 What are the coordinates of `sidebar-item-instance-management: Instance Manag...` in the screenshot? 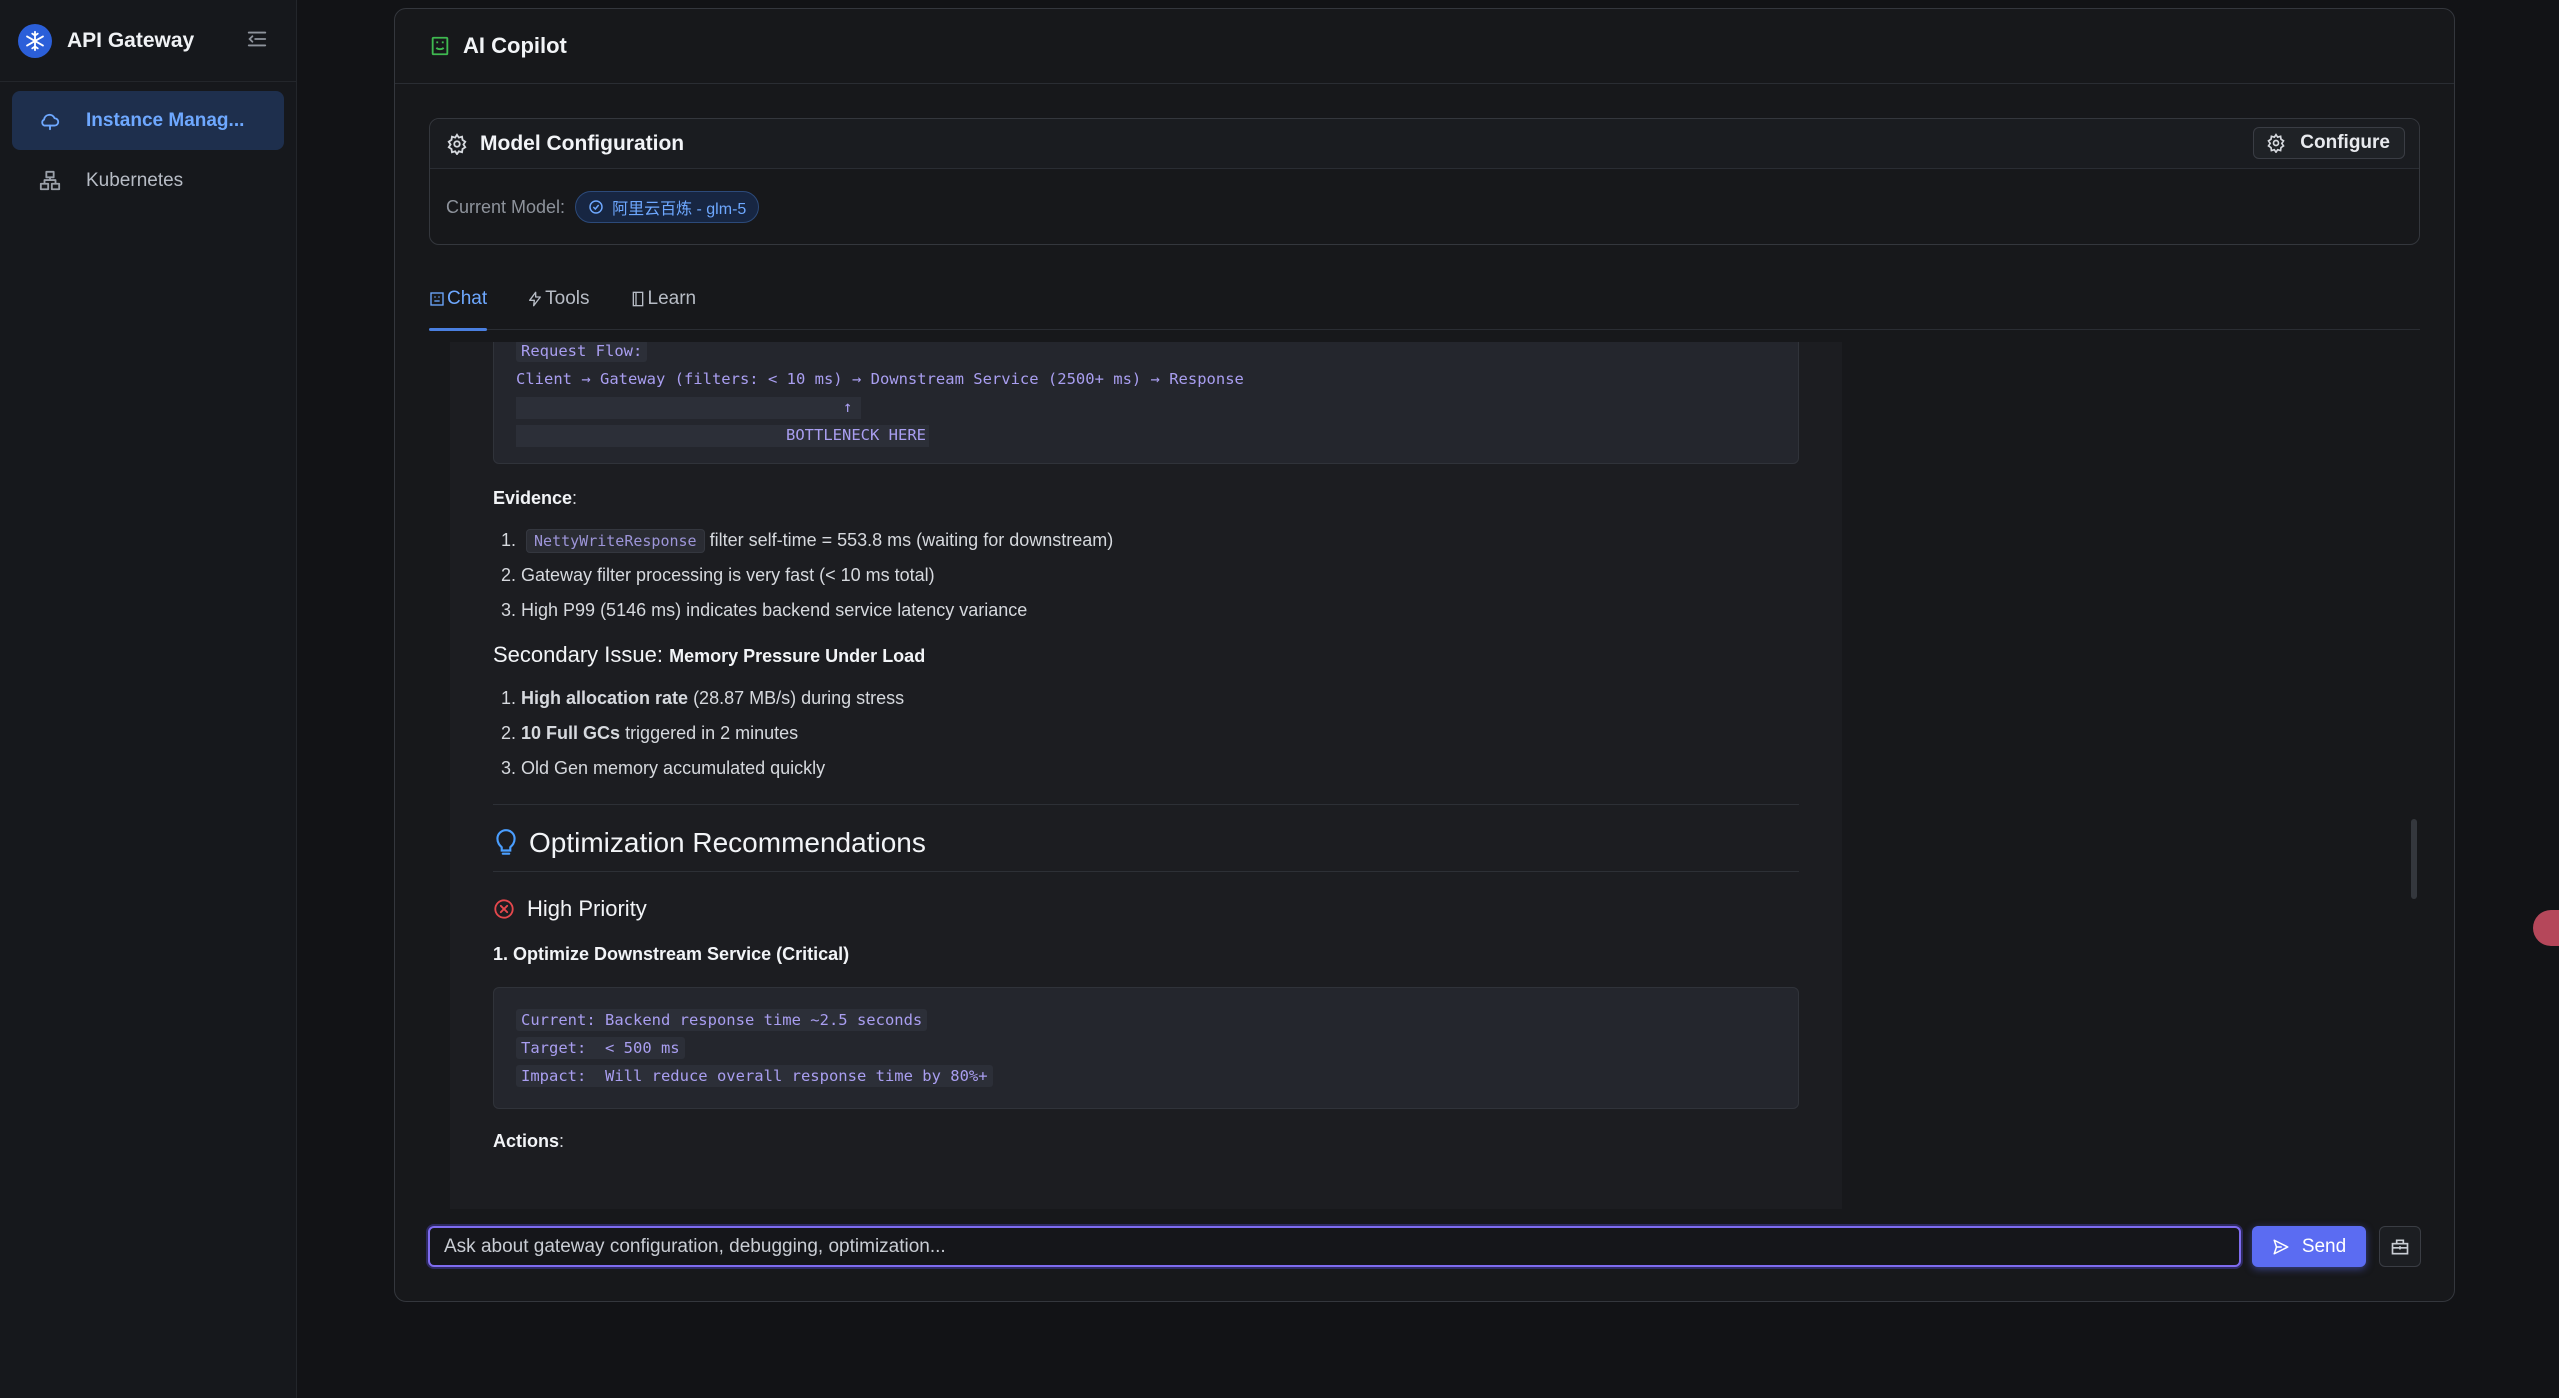 It's located at (148, 120).